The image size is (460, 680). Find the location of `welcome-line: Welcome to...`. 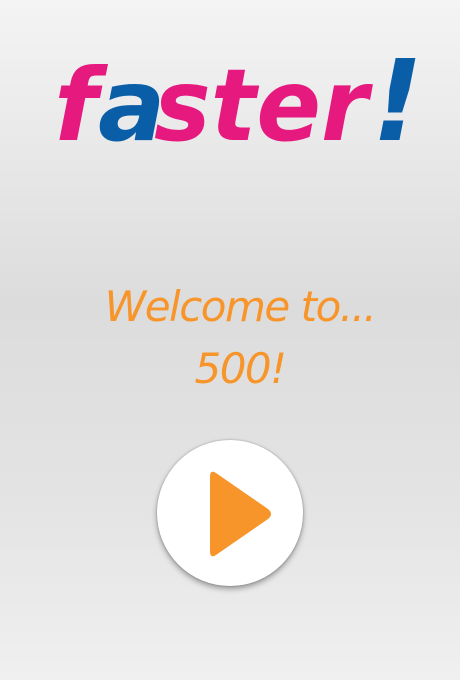

welcome-line: Welcome to... is located at coordinates (240, 306).